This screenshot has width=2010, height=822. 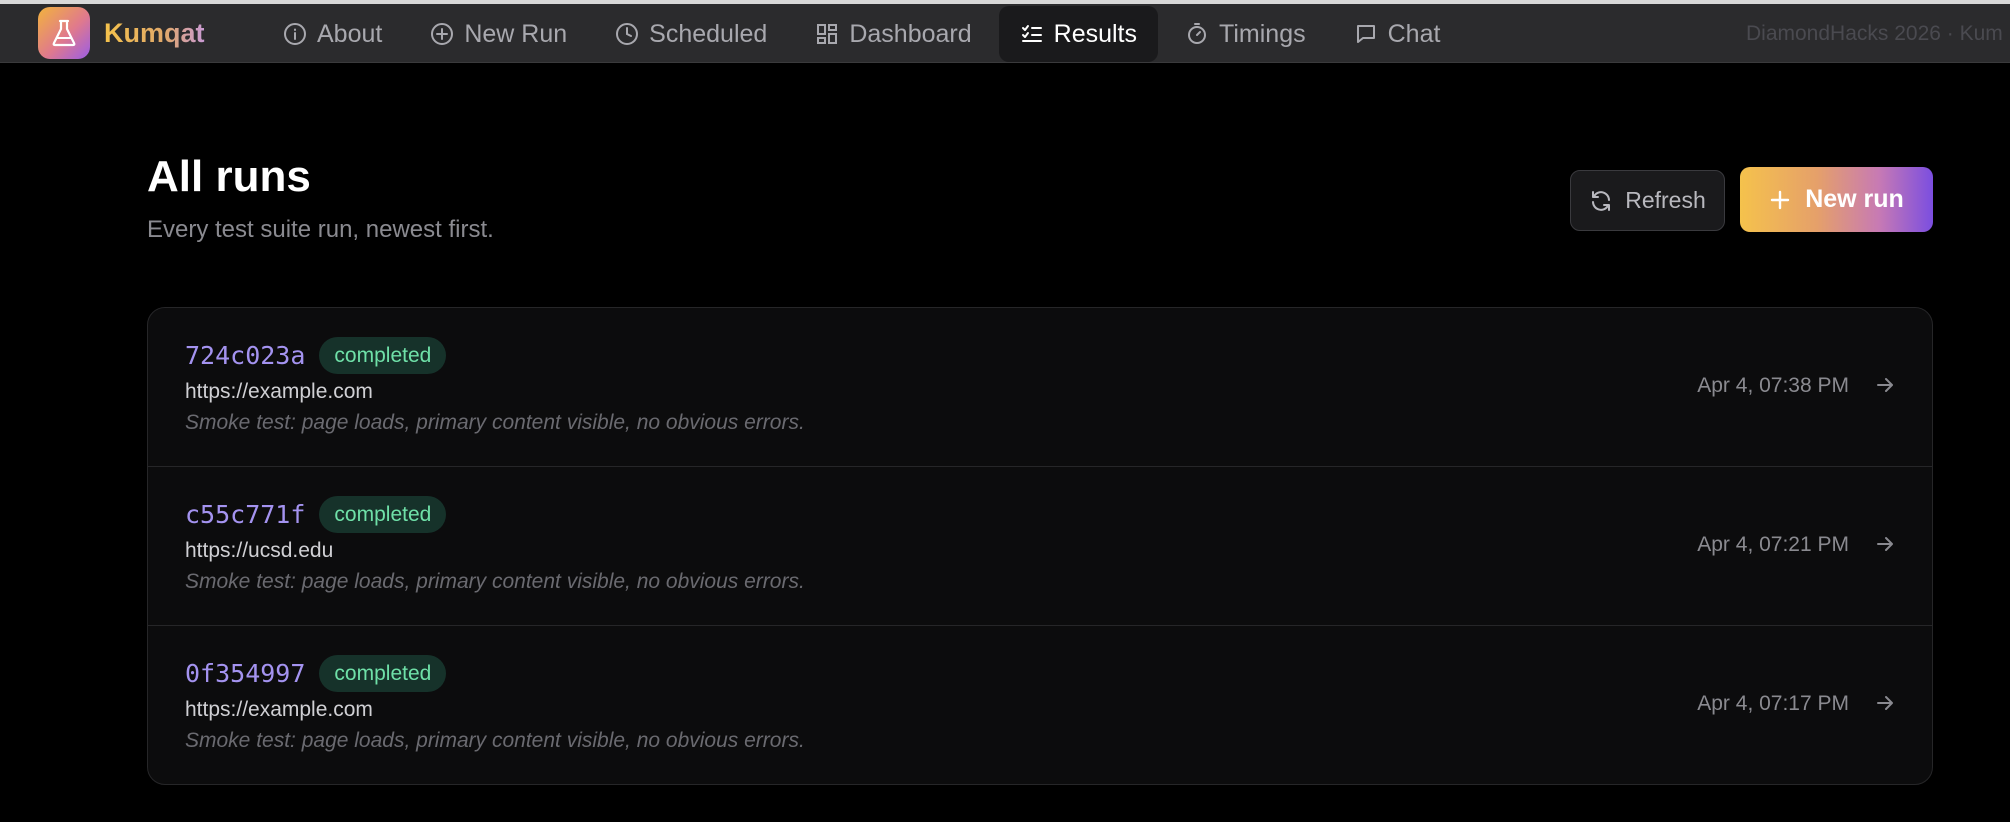 I want to click on brand: Kumqat, so click(x=121, y=33).